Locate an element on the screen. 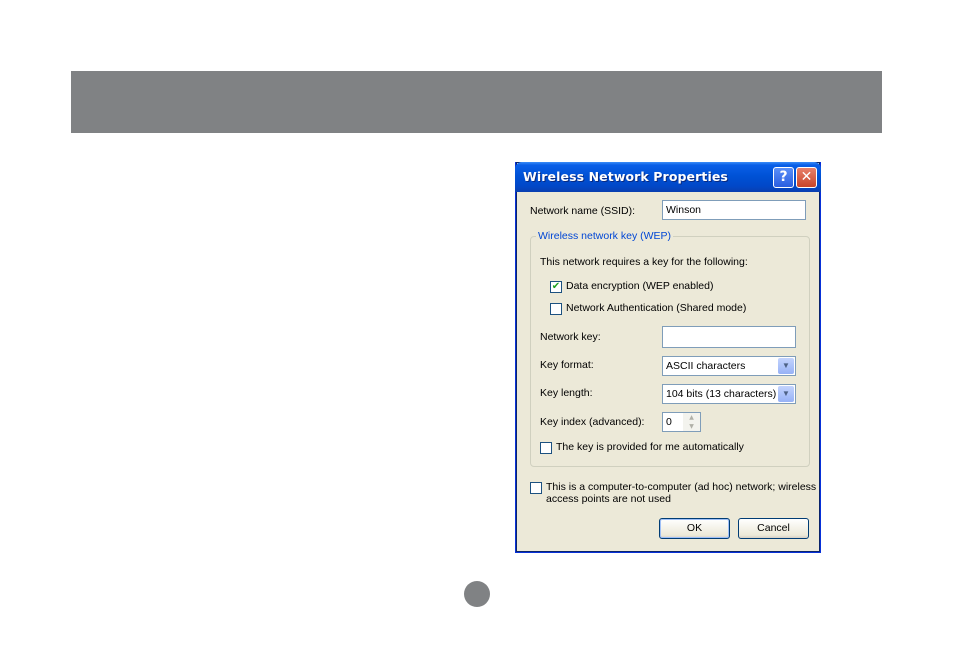 This screenshot has height=664, width=954. dialog-titlebar: Wireless Network Properties ? ✕ is located at coordinates (668, 177).